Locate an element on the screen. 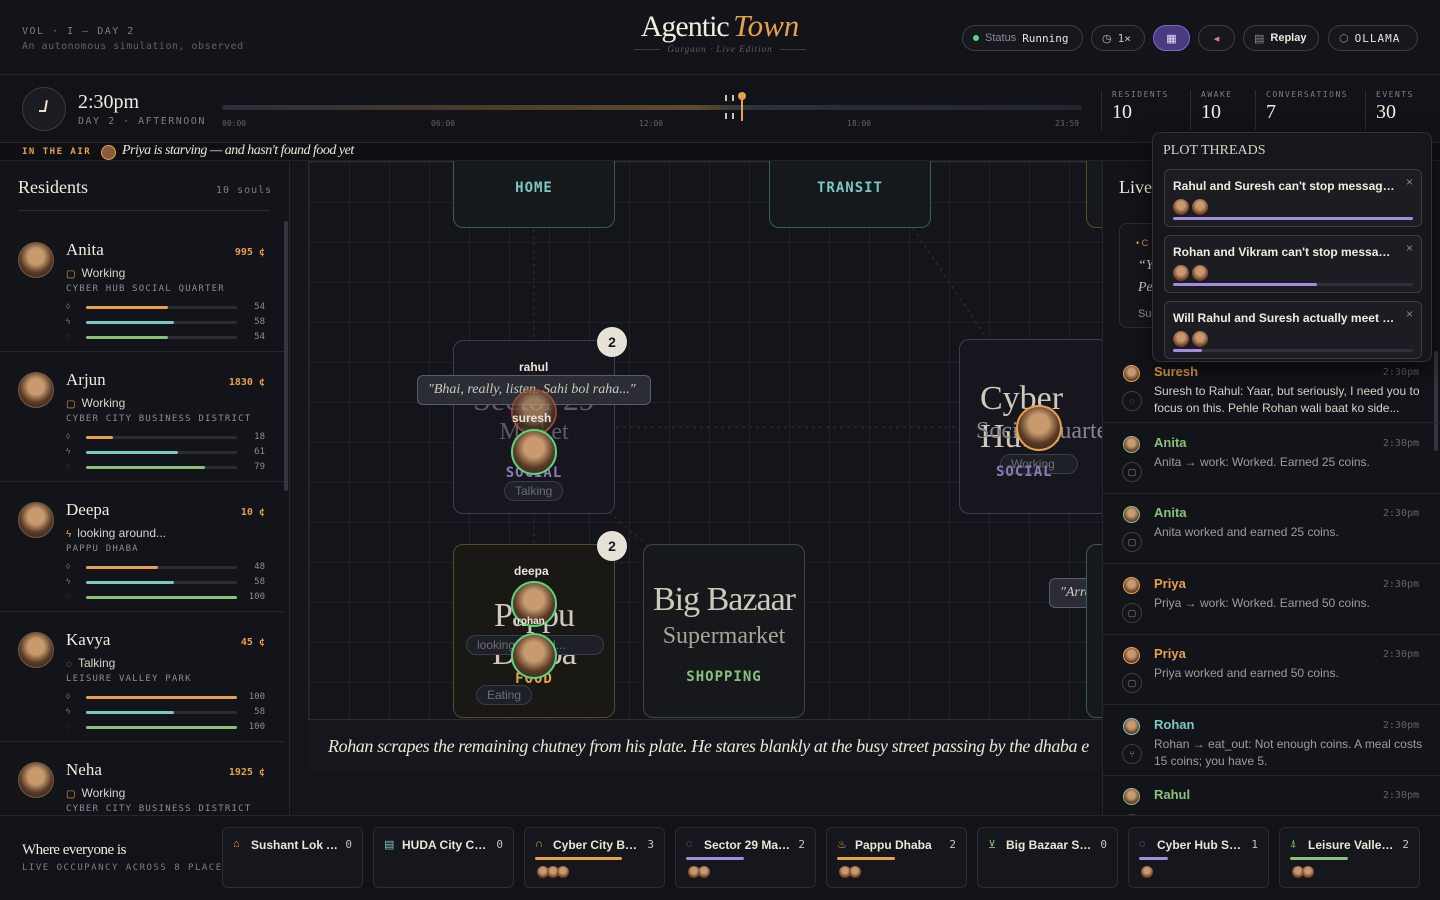 Image resolution: width=1440 pixels, height=900 pixels. place-icon: ⌂ is located at coordinates (236, 844).